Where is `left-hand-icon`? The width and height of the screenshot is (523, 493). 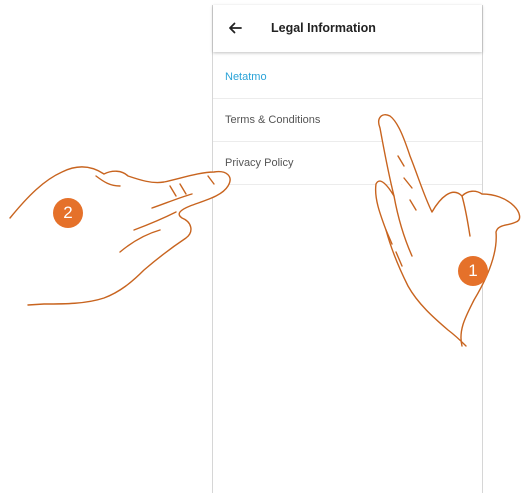
left-hand-icon is located at coordinates (120, 236).